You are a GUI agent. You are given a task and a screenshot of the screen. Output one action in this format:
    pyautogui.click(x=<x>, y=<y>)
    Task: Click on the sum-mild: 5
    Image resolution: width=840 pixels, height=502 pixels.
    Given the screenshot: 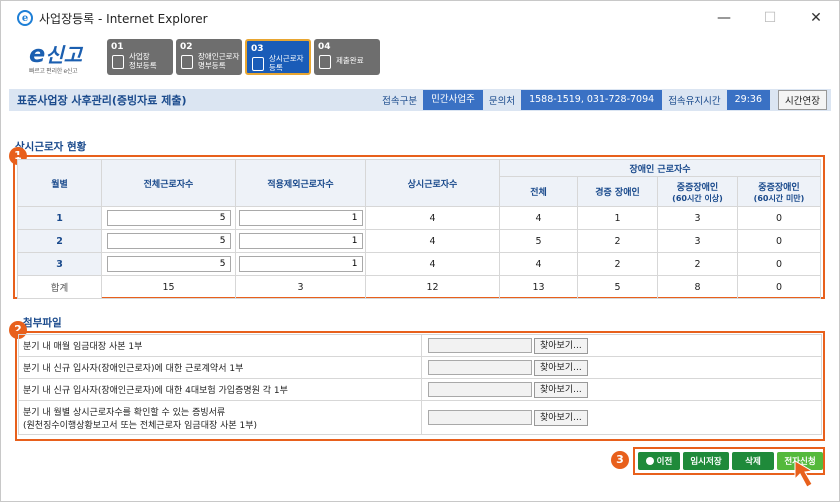 What is the action you would take?
    pyautogui.click(x=617, y=287)
    